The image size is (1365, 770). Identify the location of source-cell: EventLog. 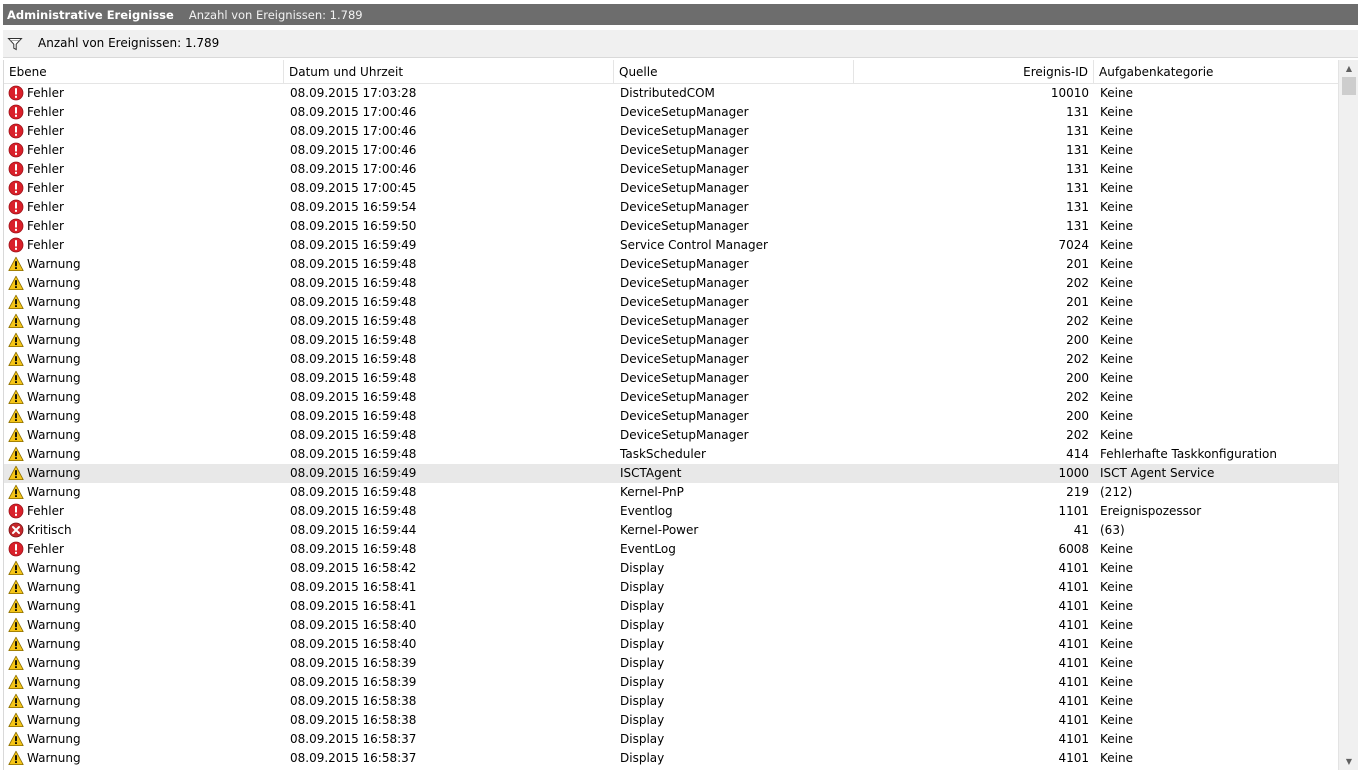
(648, 549).